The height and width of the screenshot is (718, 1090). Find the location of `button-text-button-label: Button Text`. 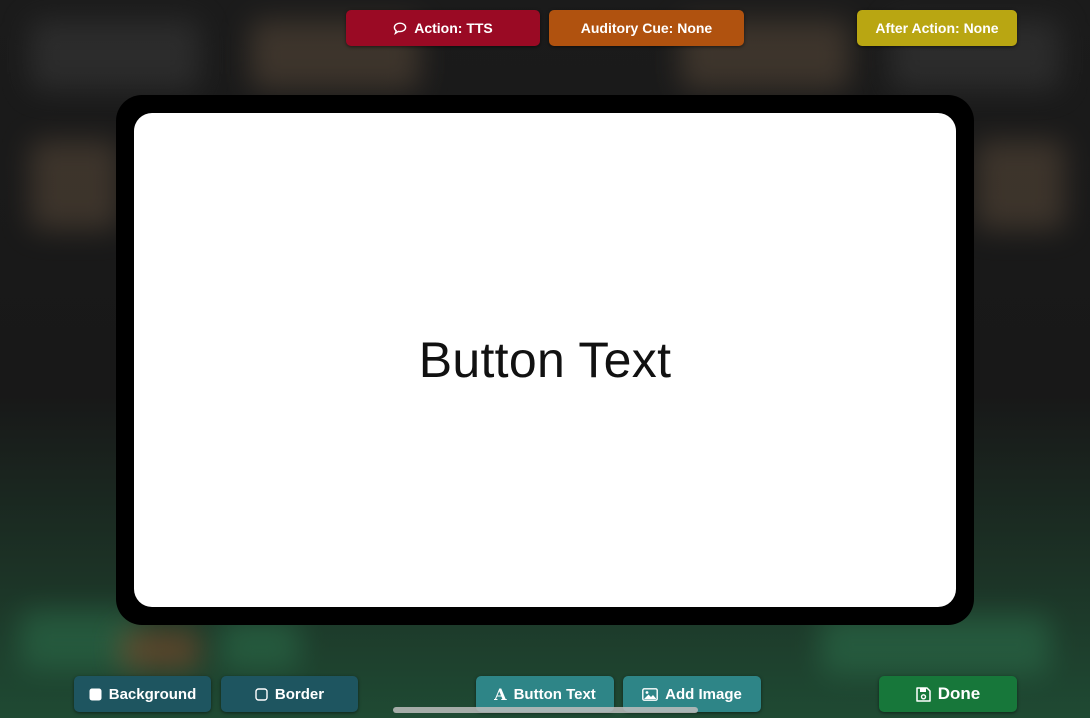

button-text-button-label: Button Text is located at coordinates (554, 694).